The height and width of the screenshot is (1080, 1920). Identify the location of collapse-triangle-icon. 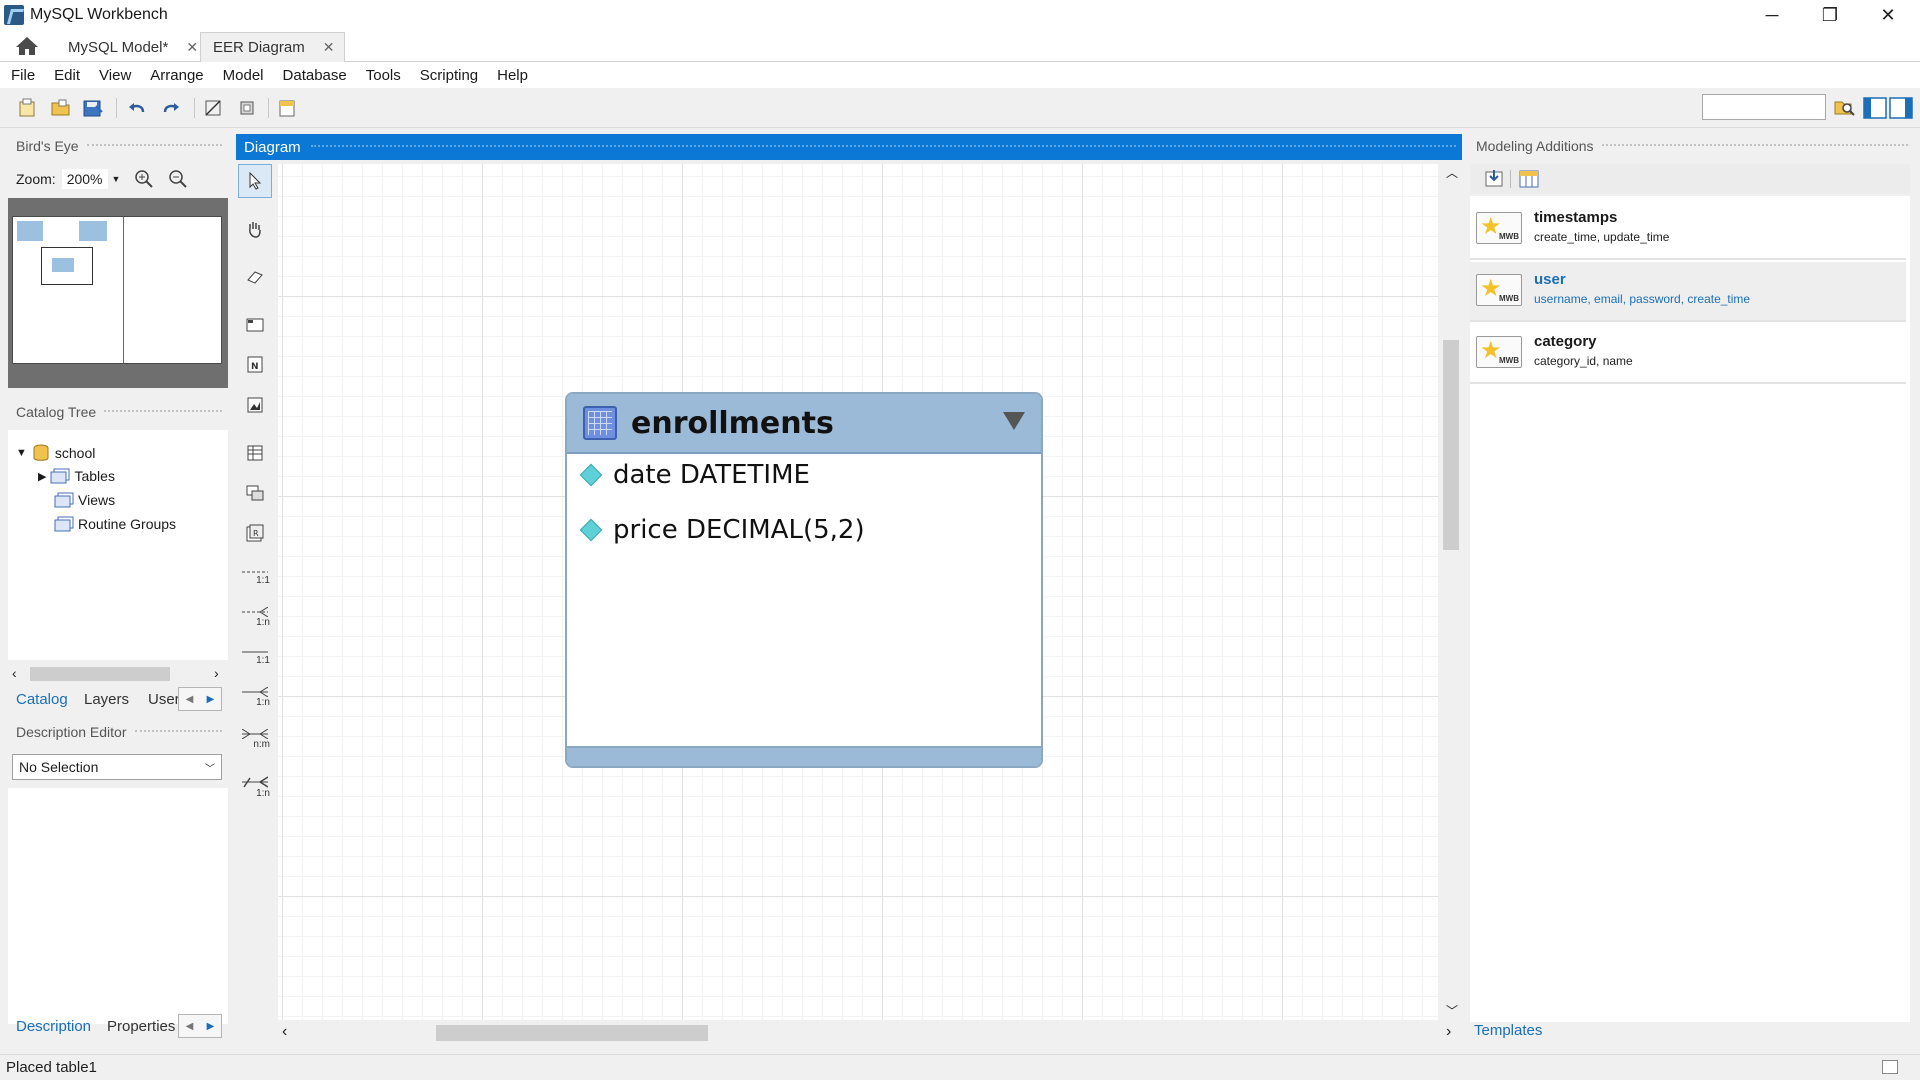
(1014, 421).